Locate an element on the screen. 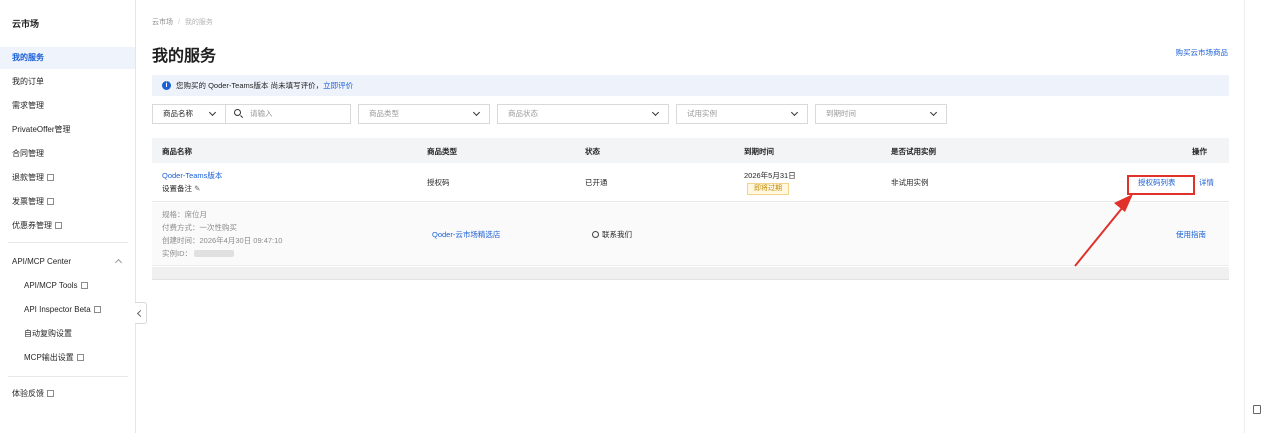  arrow-head is located at coordinates (1123, 203).